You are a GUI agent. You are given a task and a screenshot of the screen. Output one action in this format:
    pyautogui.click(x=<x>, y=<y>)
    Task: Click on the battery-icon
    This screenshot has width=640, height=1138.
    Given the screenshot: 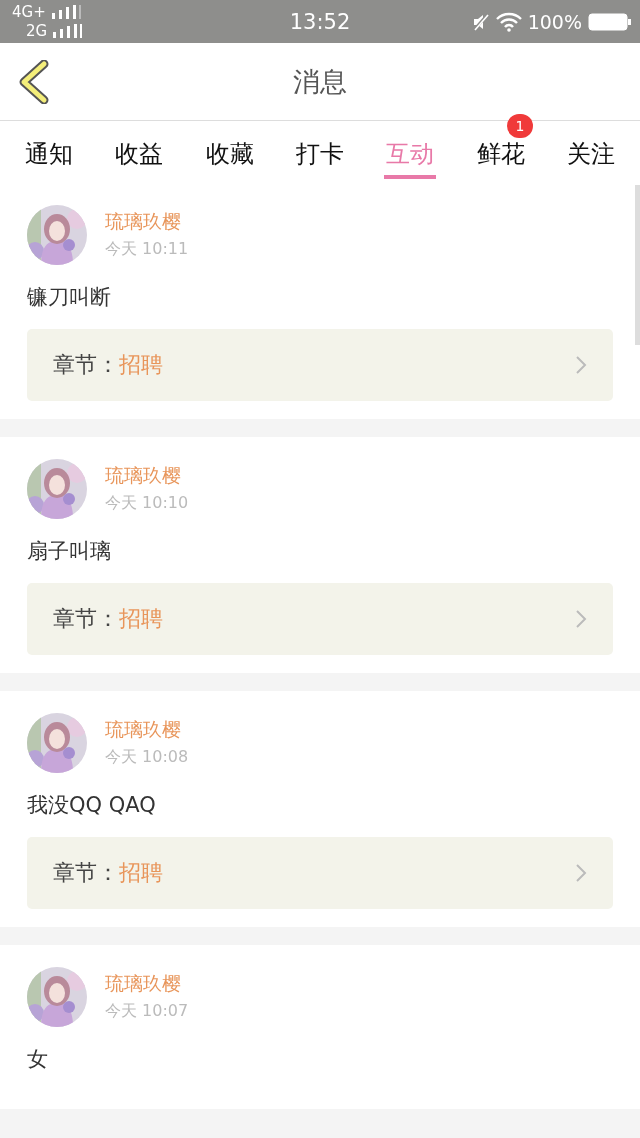 What is the action you would take?
    pyautogui.click(x=610, y=21)
    